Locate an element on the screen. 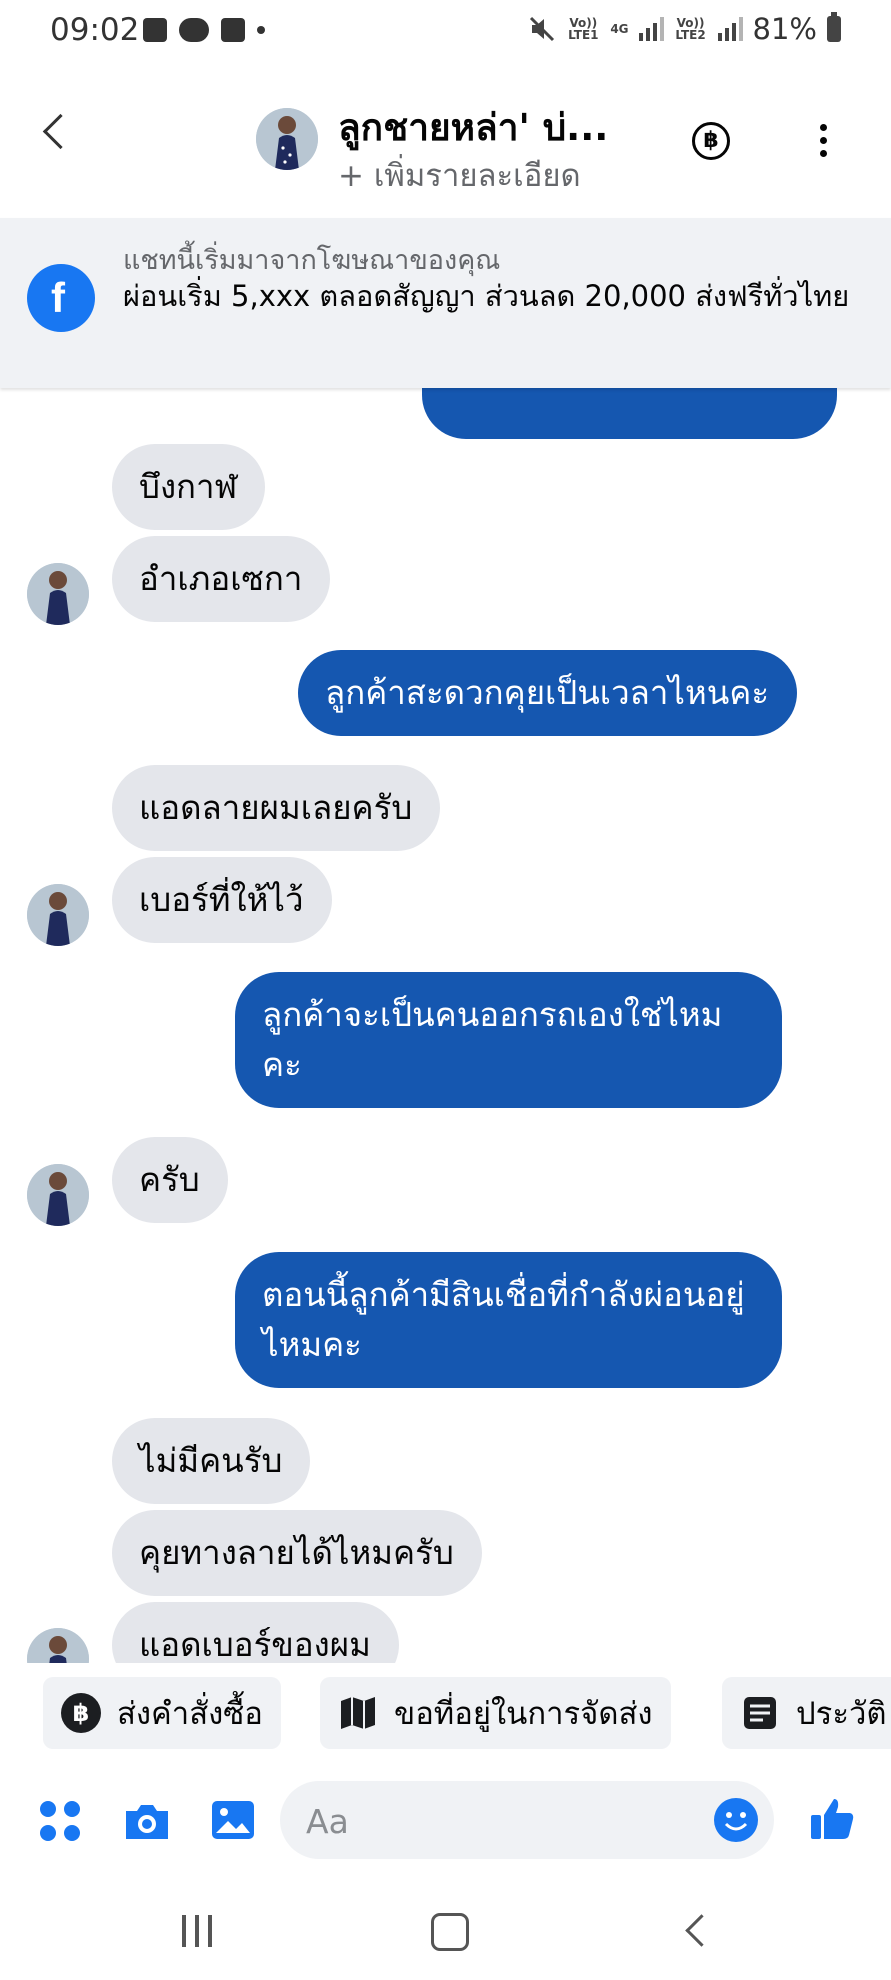 This screenshot has width=891, height=1980. android-navigation-bar is located at coordinates (445, 1929).